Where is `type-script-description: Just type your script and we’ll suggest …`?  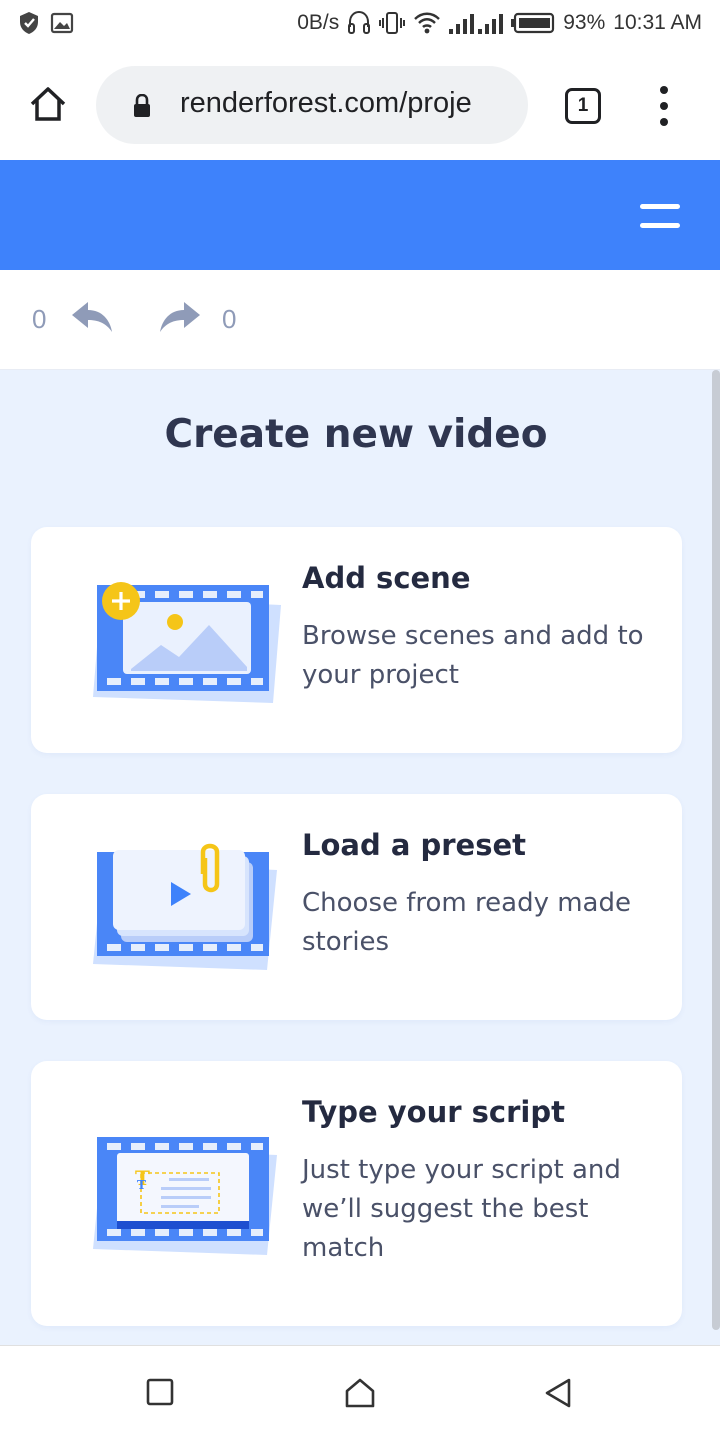
type-script-description: Just type your script and we’ll suggest … is located at coordinates (461, 1209).